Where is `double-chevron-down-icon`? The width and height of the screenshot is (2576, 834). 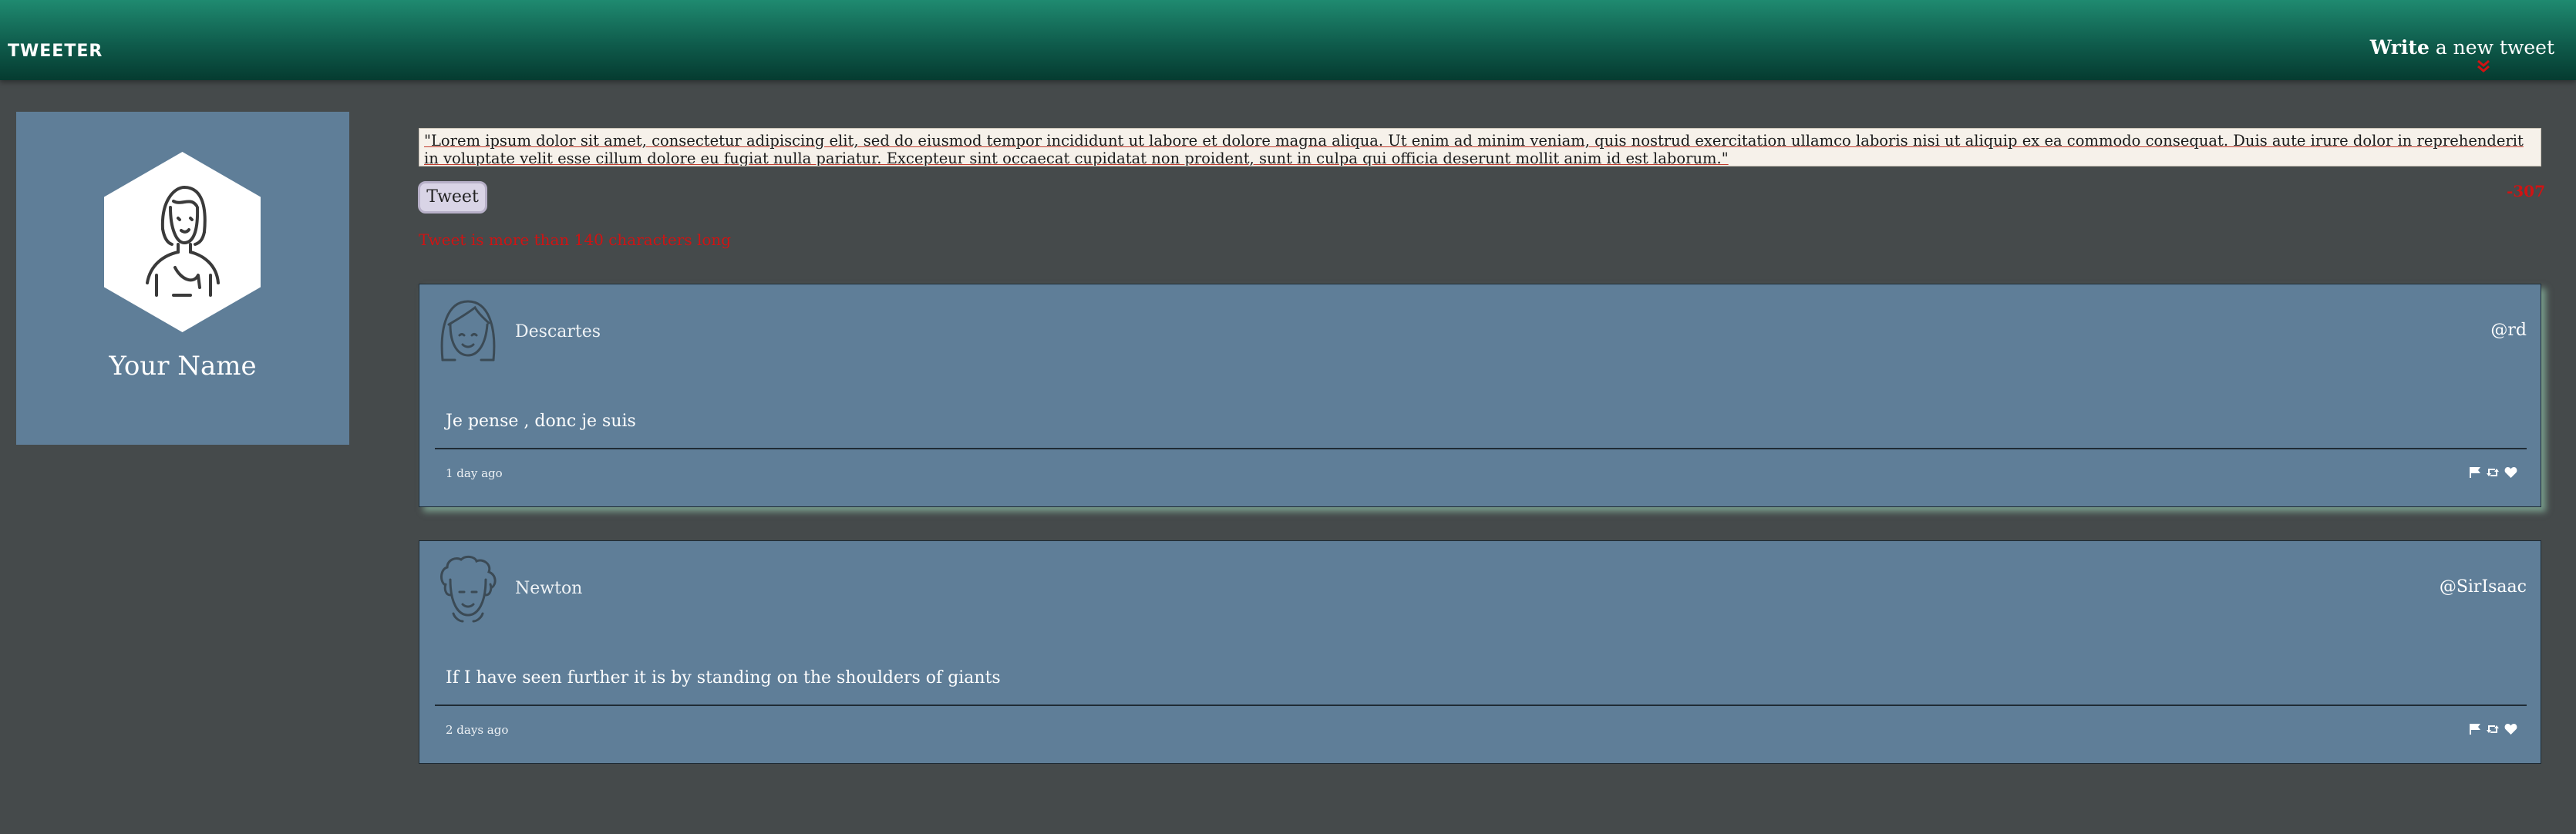
double-chevron-down-icon is located at coordinates (2483, 66).